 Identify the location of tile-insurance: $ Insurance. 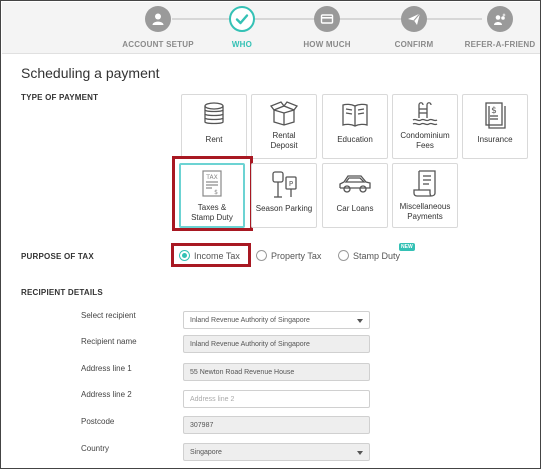
(495, 126).